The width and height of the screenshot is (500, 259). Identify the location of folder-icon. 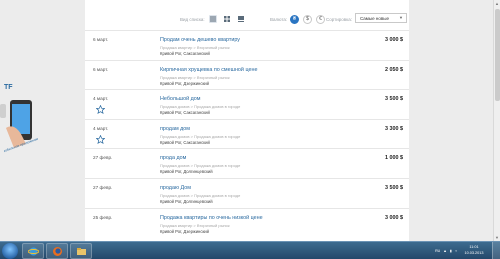
(81, 251).